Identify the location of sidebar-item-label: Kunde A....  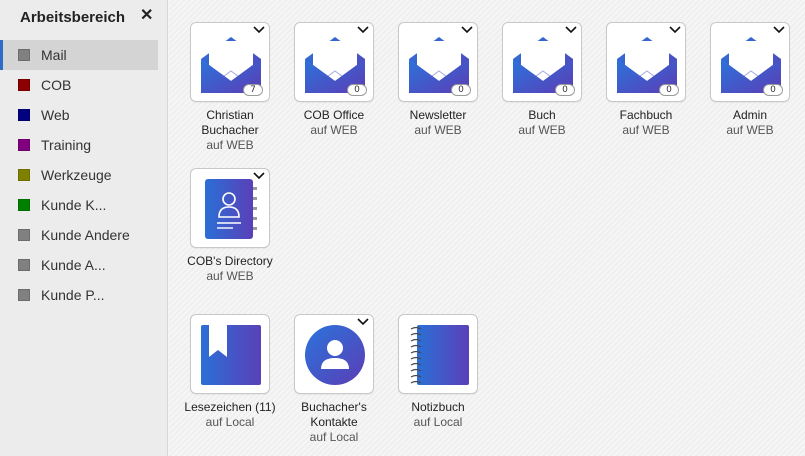
(73, 265).